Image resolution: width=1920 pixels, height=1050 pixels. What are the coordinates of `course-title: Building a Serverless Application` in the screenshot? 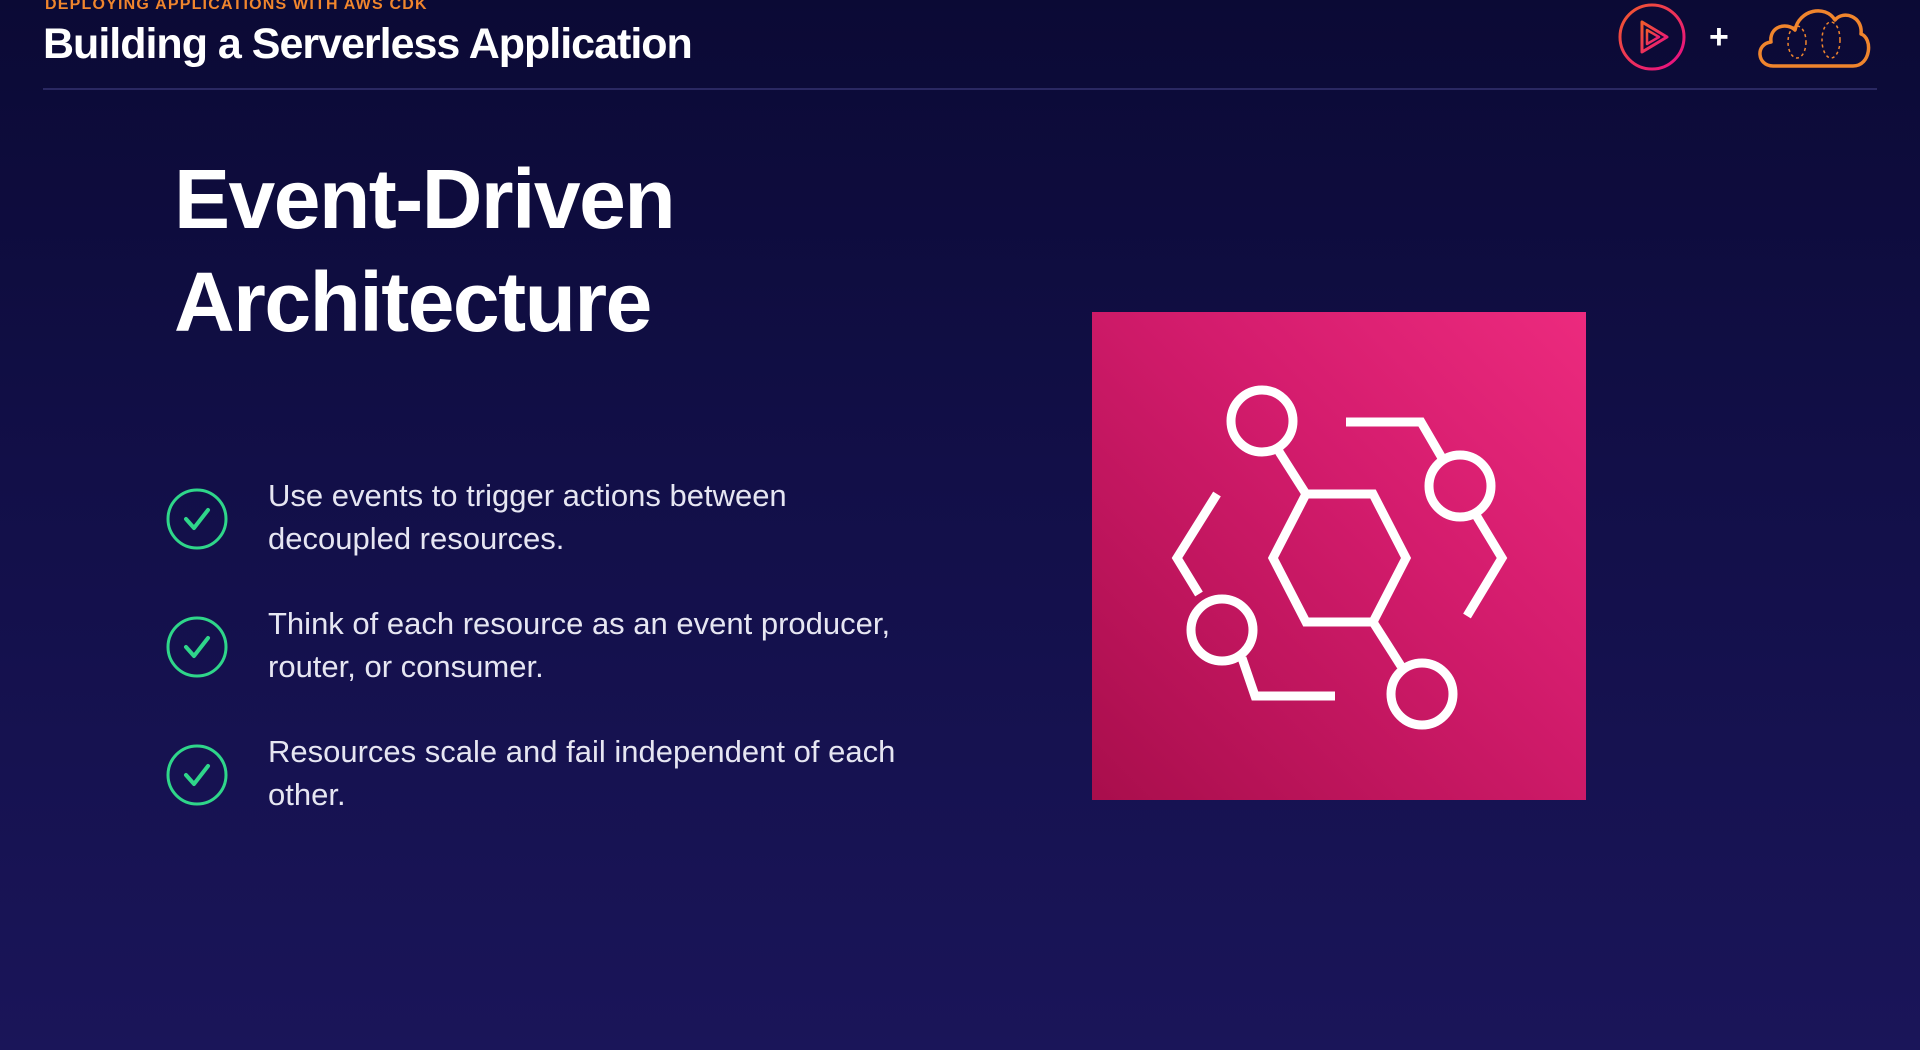 It's located at (368, 44).